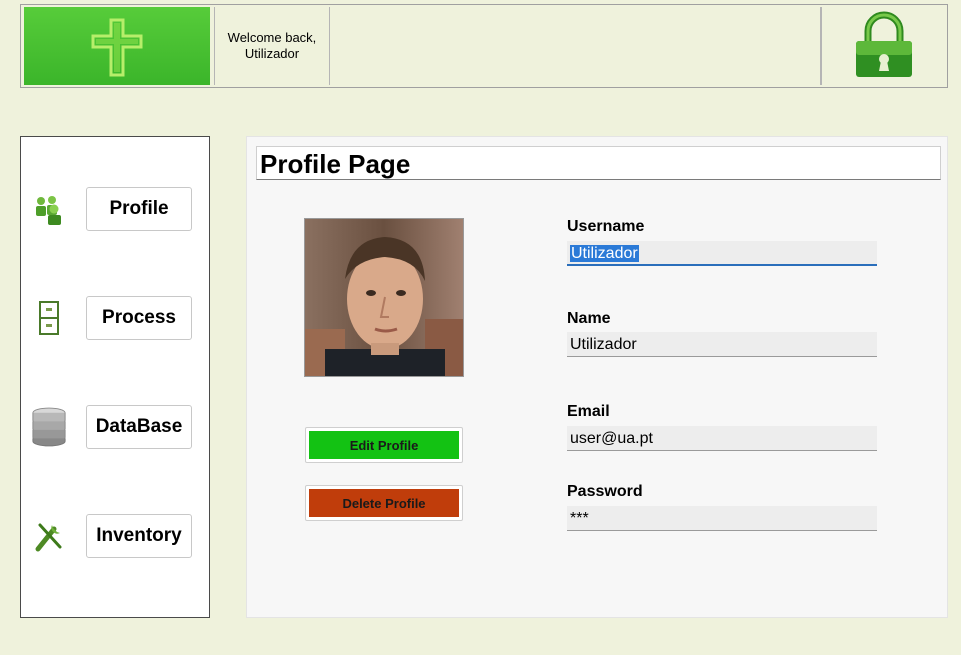 This screenshot has width=961, height=655. Describe the element at coordinates (605, 491) in the screenshot. I see `password-label: Password` at that location.